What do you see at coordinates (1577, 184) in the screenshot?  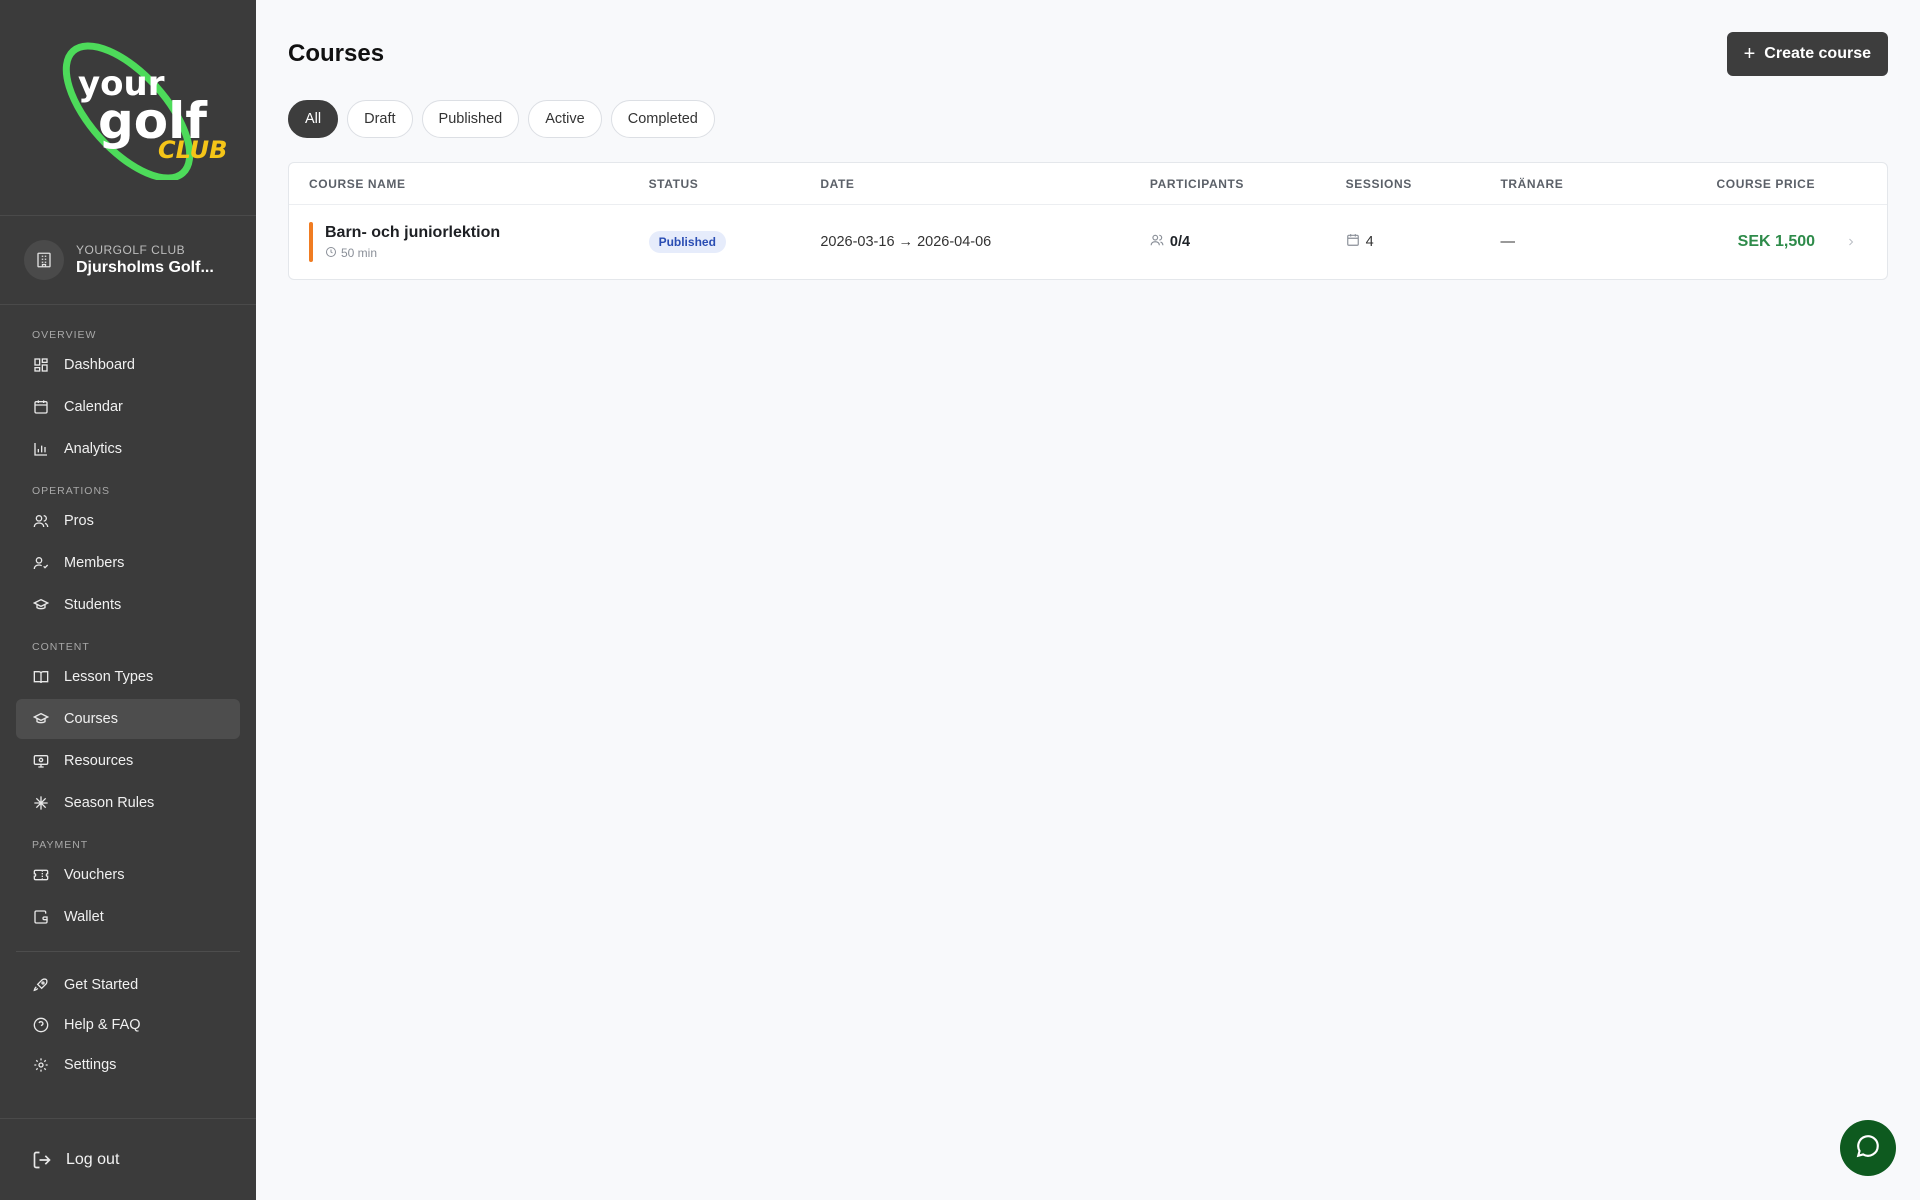 I see `column-trainer: TRÄNARE` at bounding box center [1577, 184].